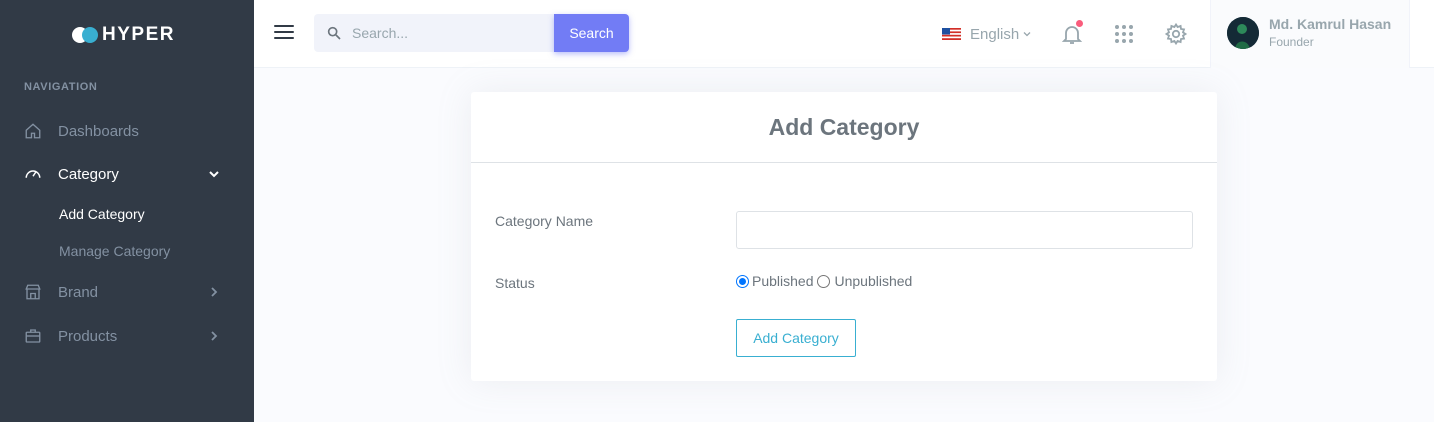 The height and width of the screenshot is (422, 1434). I want to click on add-category-button: Add Category, so click(796, 338).